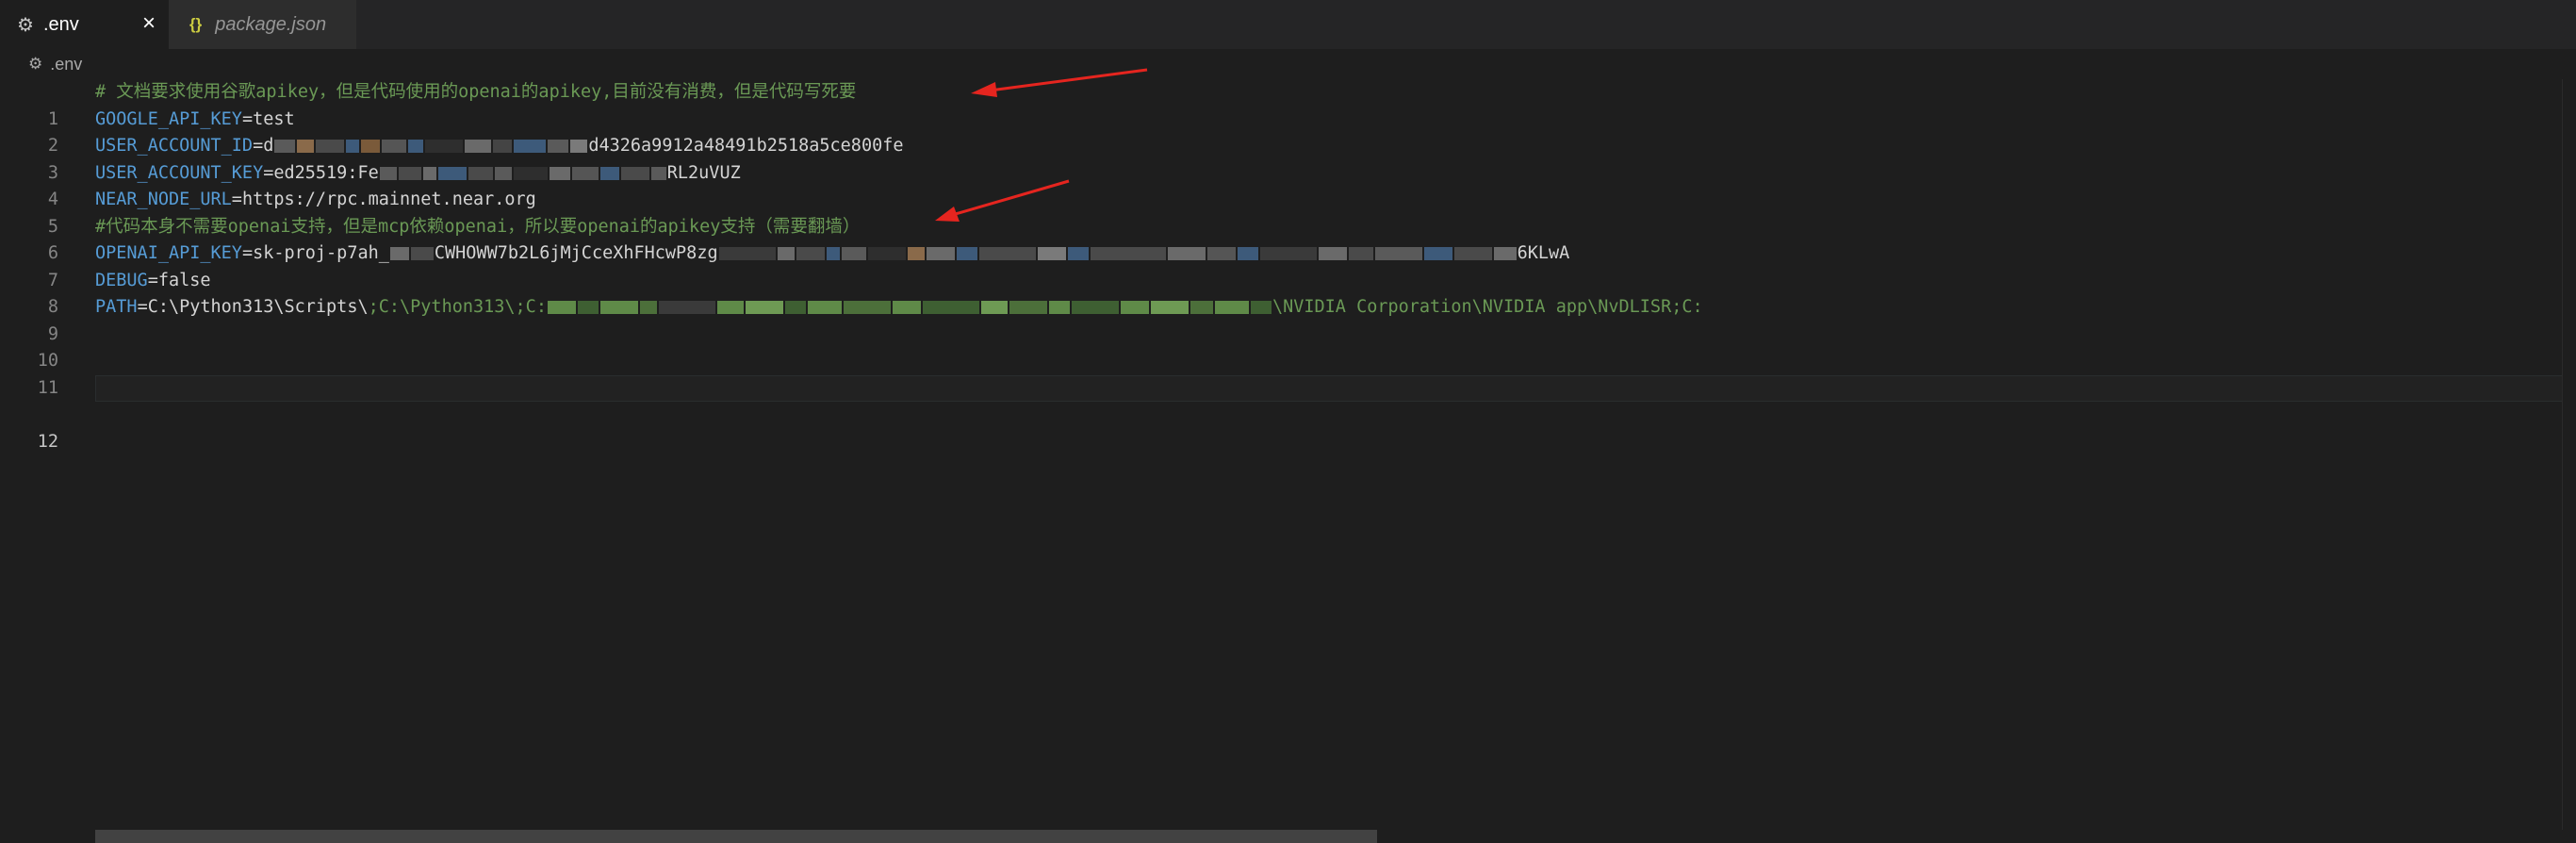 The height and width of the screenshot is (843, 2576). What do you see at coordinates (736, 836) in the screenshot?
I see `horizontal-scrollbar-thumb` at bounding box center [736, 836].